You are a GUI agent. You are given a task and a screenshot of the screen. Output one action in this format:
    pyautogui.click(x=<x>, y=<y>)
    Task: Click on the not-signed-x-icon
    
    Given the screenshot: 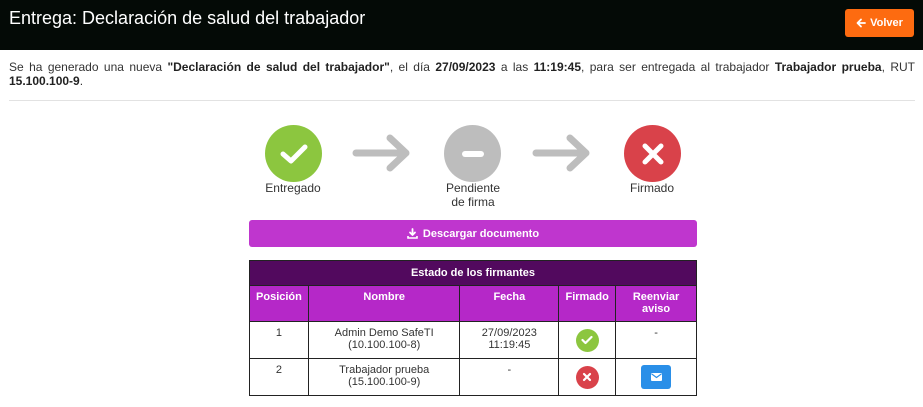 What is the action you would take?
    pyautogui.click(x=587, y=377)
    